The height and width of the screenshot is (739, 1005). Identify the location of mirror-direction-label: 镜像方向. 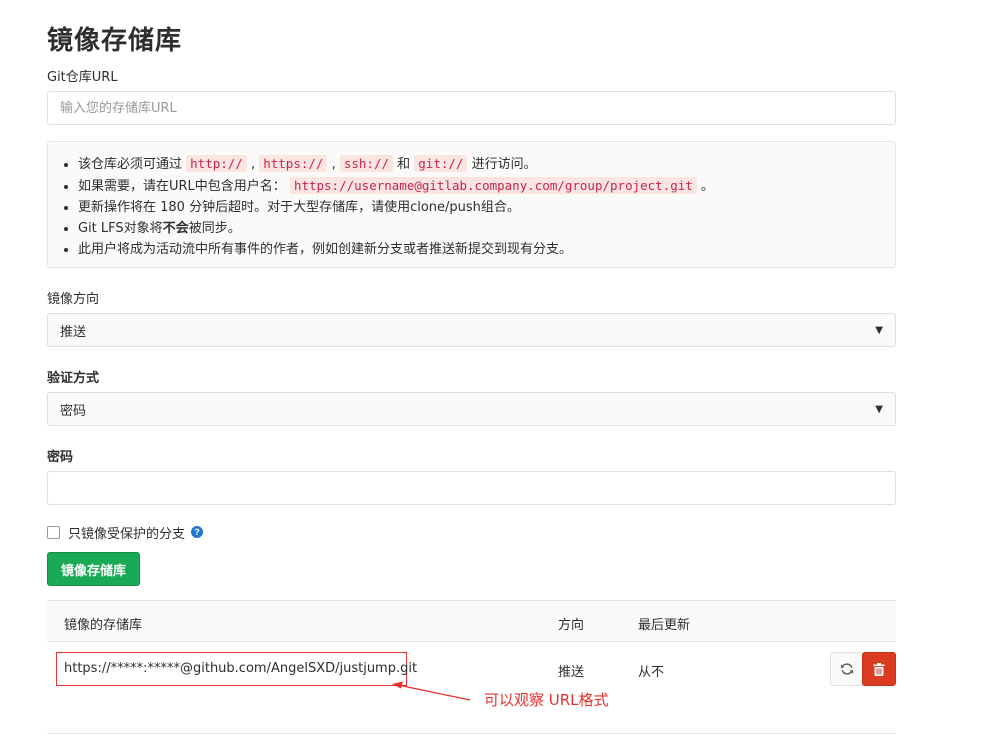
(73, 299).